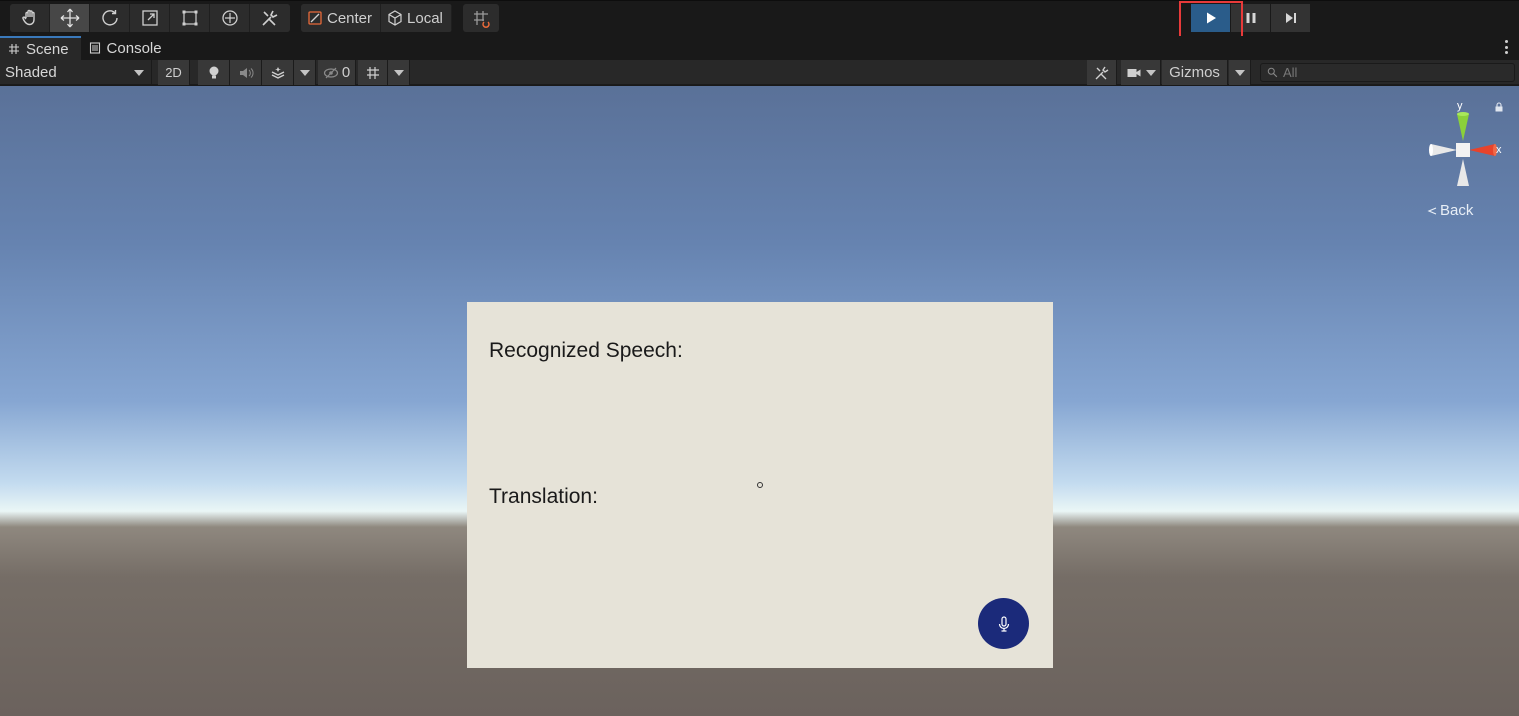 Image resolution: width=1519 pixels, height=716 pixels. I want to click on toggle-2d-label: 2D, so click(173, 72).